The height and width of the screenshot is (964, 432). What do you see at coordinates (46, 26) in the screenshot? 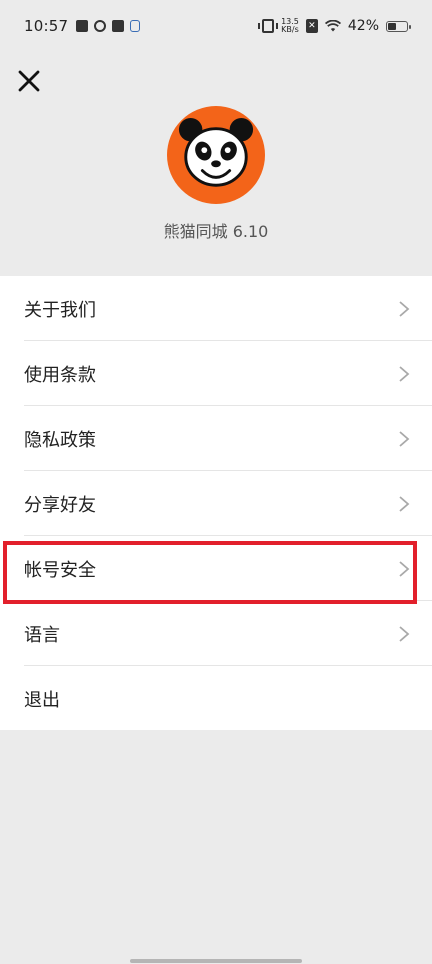
I see `status-time: 10:57` at bounding box center [46, 26].